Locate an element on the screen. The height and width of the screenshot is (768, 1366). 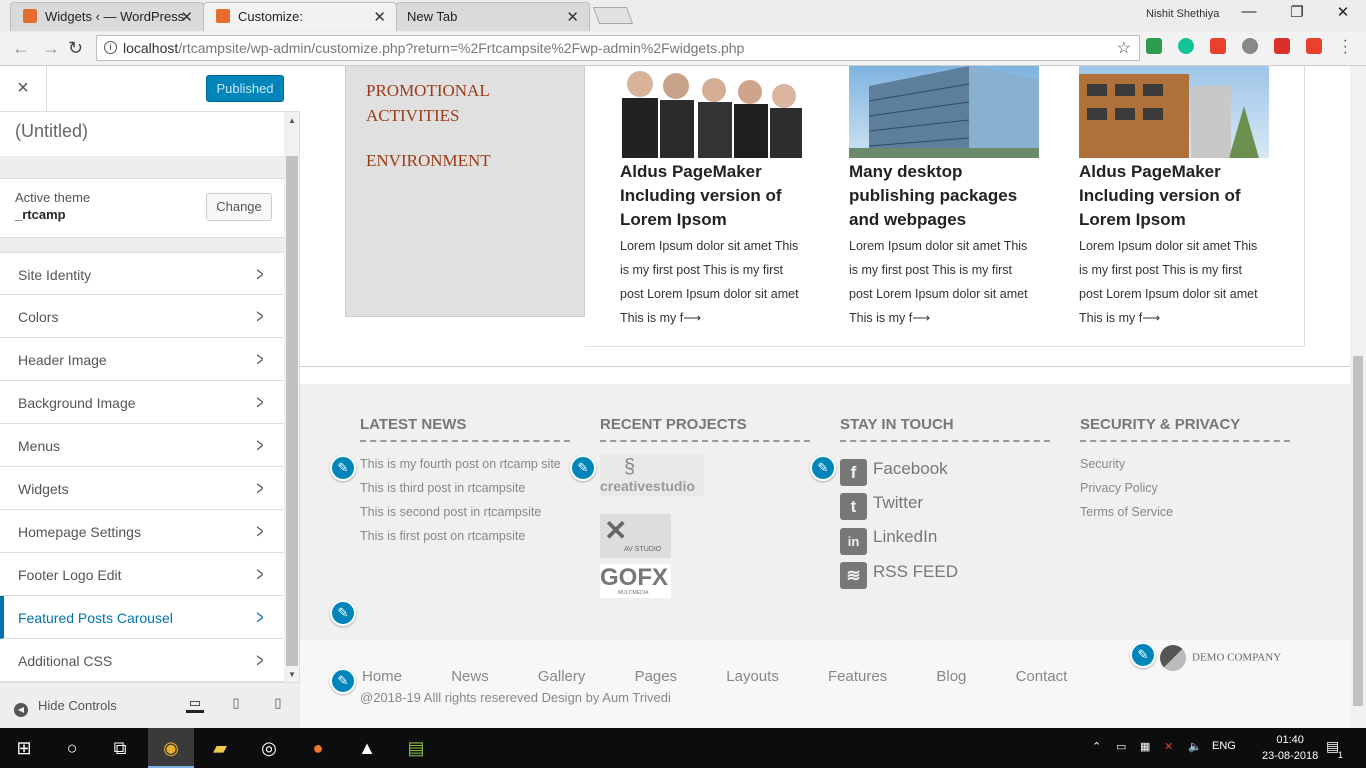
news-link: This is third post in rtcampsite is located at coordinates (465, 488).